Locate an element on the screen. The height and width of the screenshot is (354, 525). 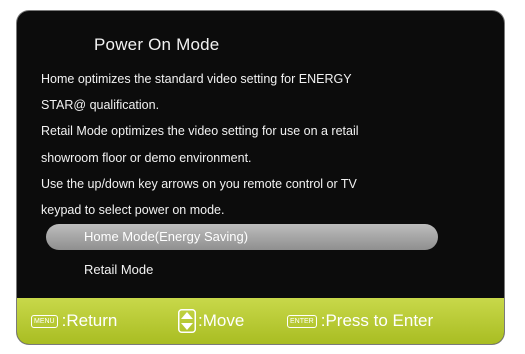
footer-hint-bar: MENU :Return :Move ENTER :Press to Enter is located at coordinates (260, 321).